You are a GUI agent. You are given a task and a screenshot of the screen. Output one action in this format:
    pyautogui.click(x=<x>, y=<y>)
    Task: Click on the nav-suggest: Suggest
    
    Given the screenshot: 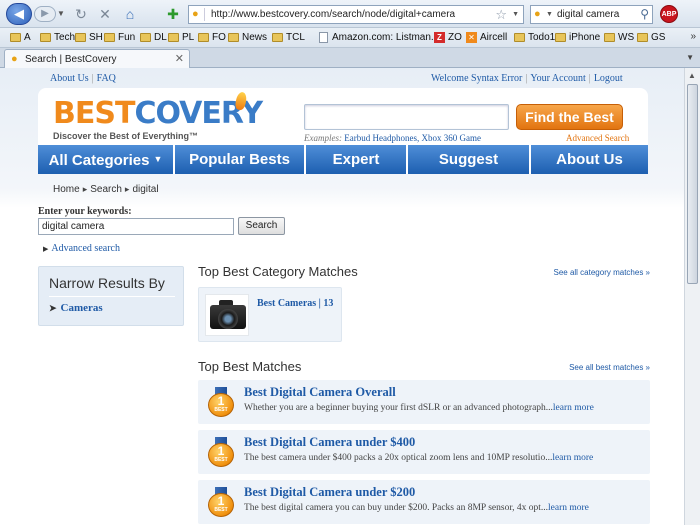 What is the action you would take?
    pyautogui.click(x=469, y=159)
    